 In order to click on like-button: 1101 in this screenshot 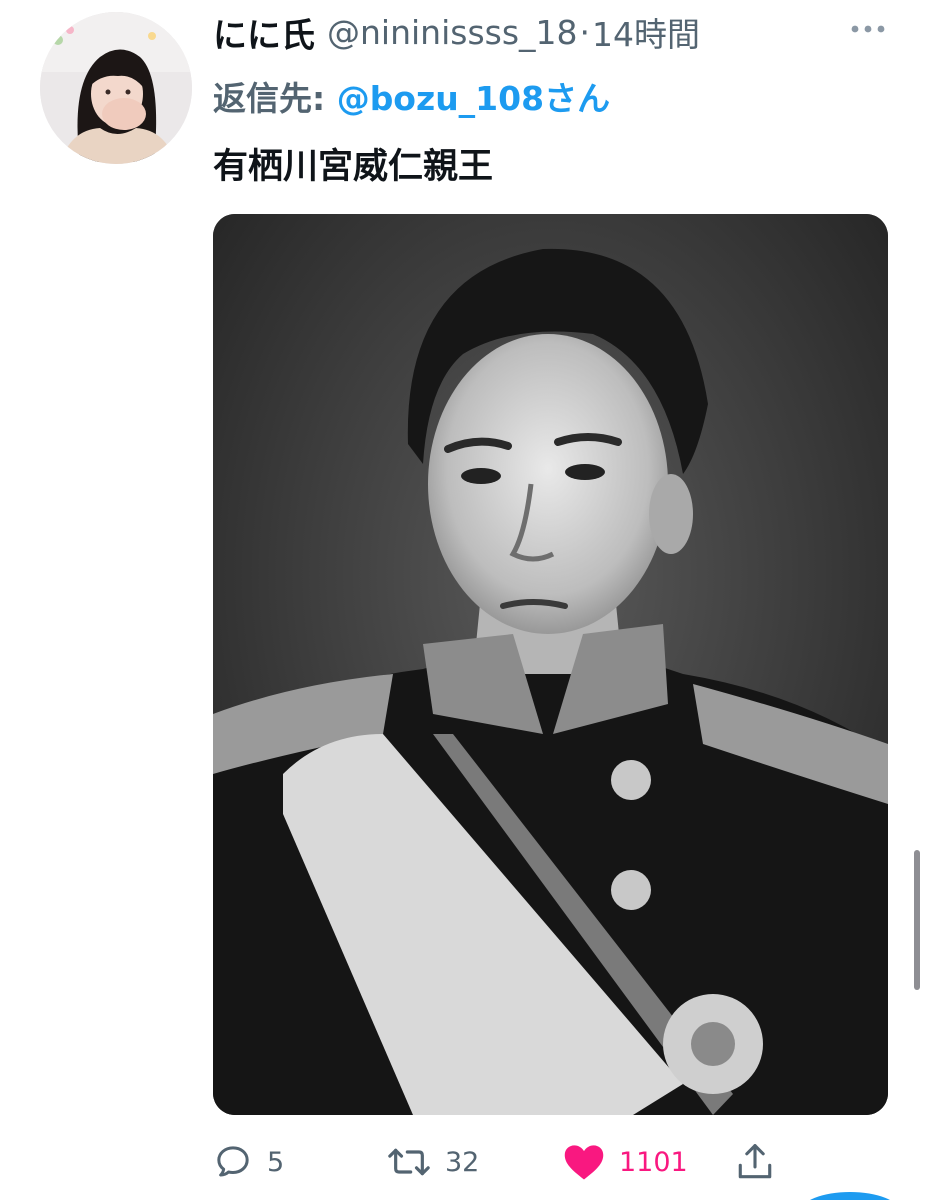, I will do `click(625, 1162)`.